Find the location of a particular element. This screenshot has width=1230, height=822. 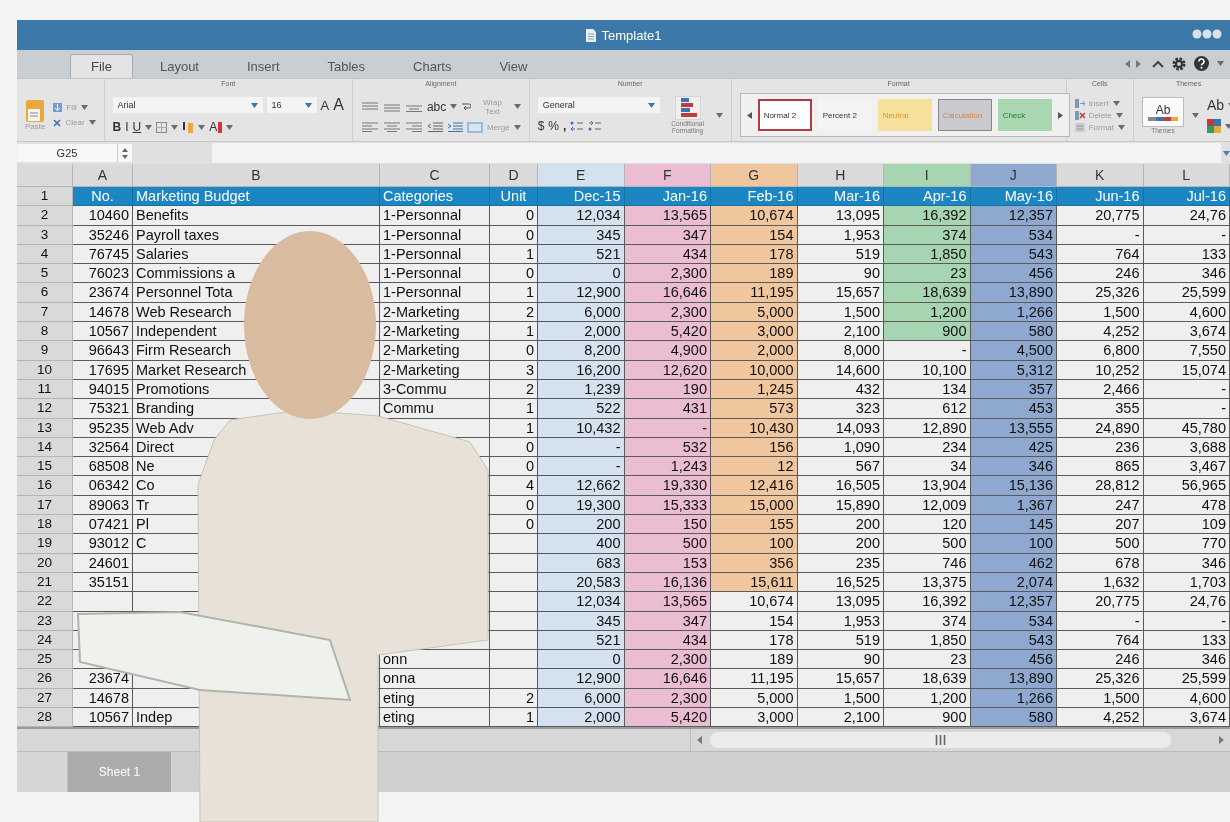

increase-decimal-icon is located at coordinates (577, 126).